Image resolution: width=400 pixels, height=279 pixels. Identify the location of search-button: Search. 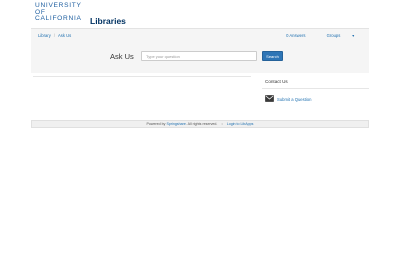
(272, 56).